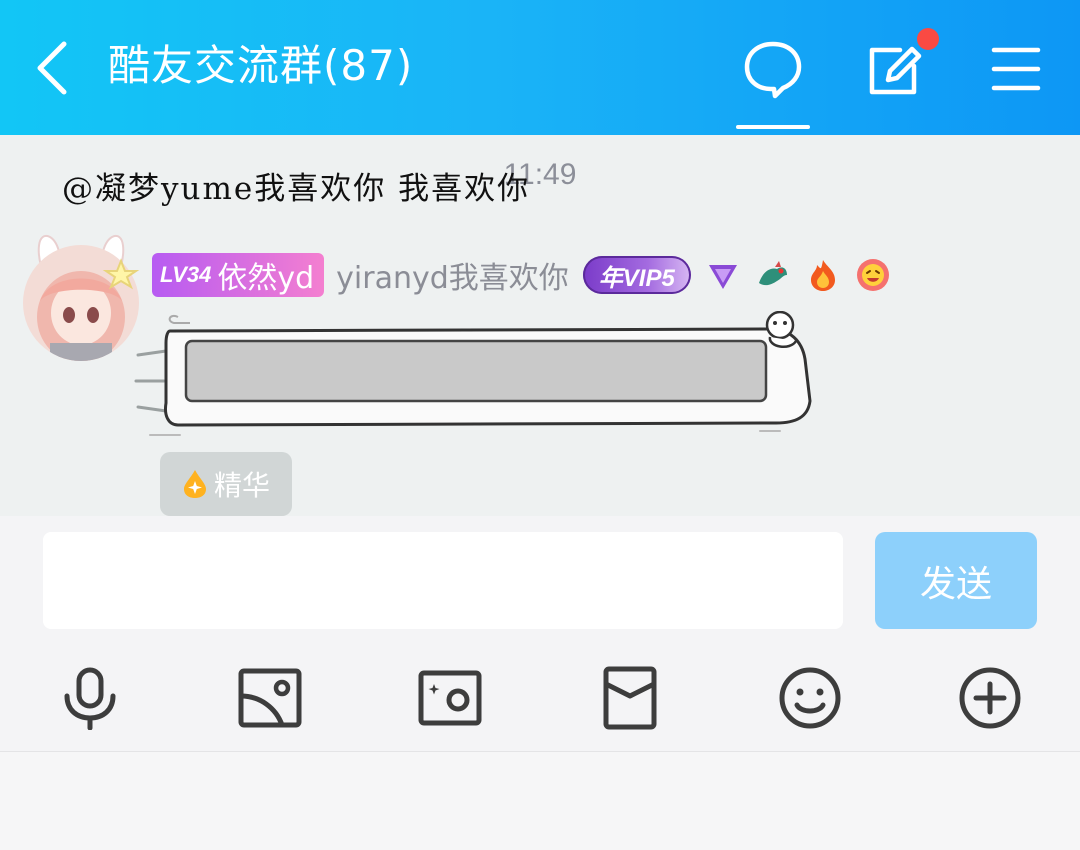 This screenshot has height=850, width=1080. What do you see at coordinates (928, 39) in the screenshot?
I see `notification-dot` at bounding box center [928, 39].